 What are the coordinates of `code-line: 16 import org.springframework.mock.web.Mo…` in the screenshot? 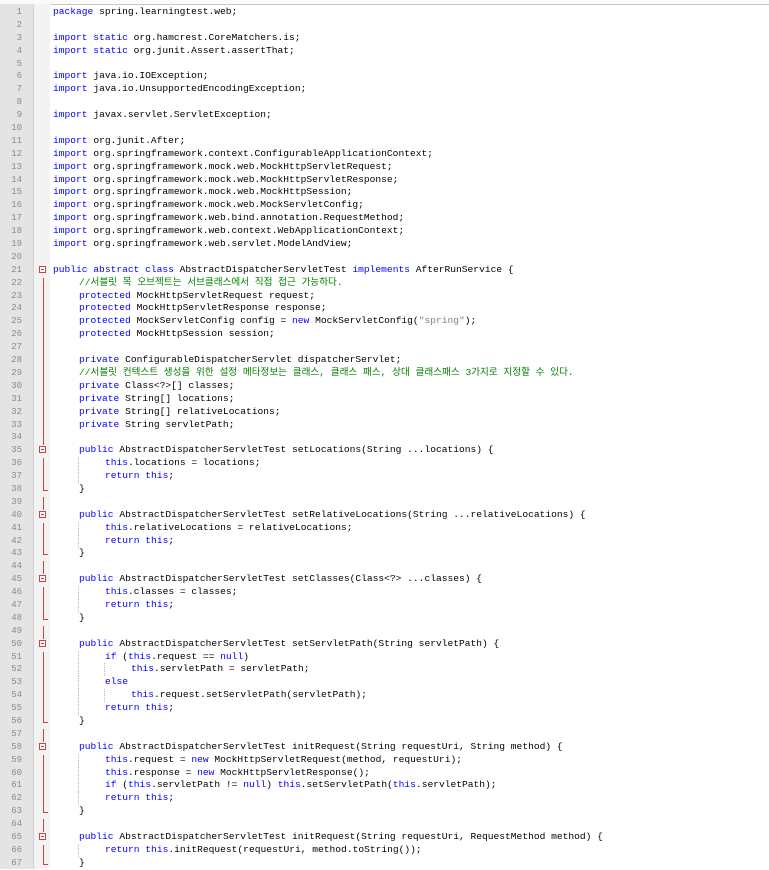 It's located at (384, 205).